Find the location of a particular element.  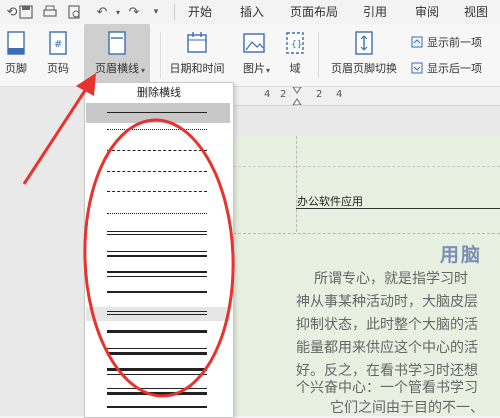

red-arrow-annotation is located at coordinates (56, 135).